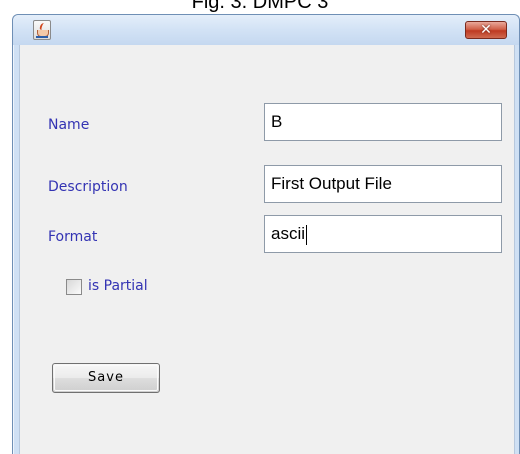 The height and width of the screenshot is (454, 520). What do you see at coordinates (69, 125) in the screenshot?
I see `name-label: Name` at bounding box center [69, 125].